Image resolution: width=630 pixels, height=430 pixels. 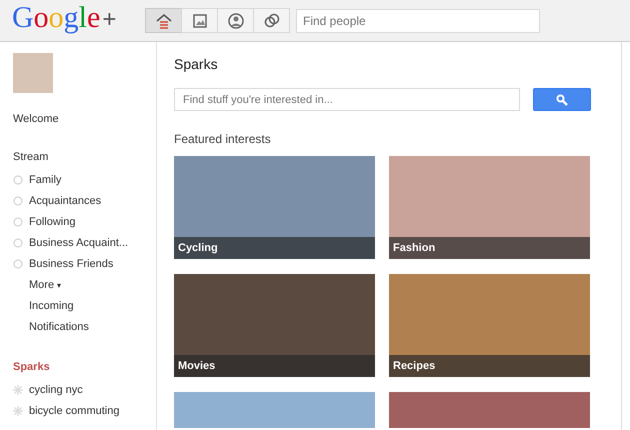 I want to click on stream-filter-link: Incoming, so click(x=51, y=306).